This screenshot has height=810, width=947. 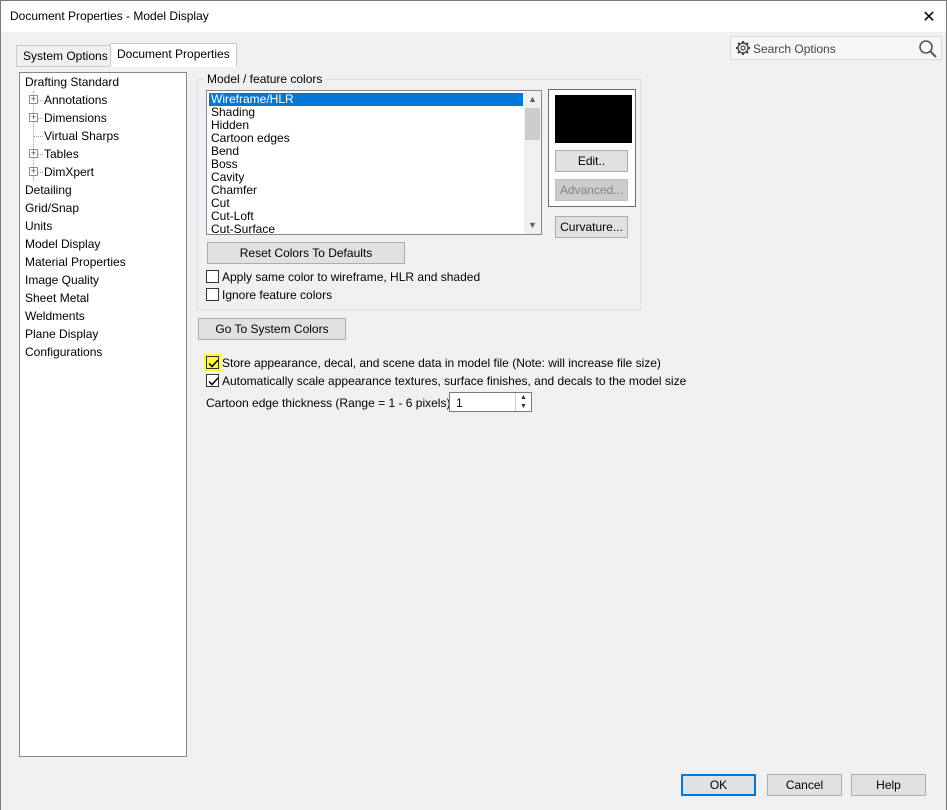 What do you see at coordinates (593, 119) in the screenshot?
I see `color-swatch` at bounding box center [593, 119].